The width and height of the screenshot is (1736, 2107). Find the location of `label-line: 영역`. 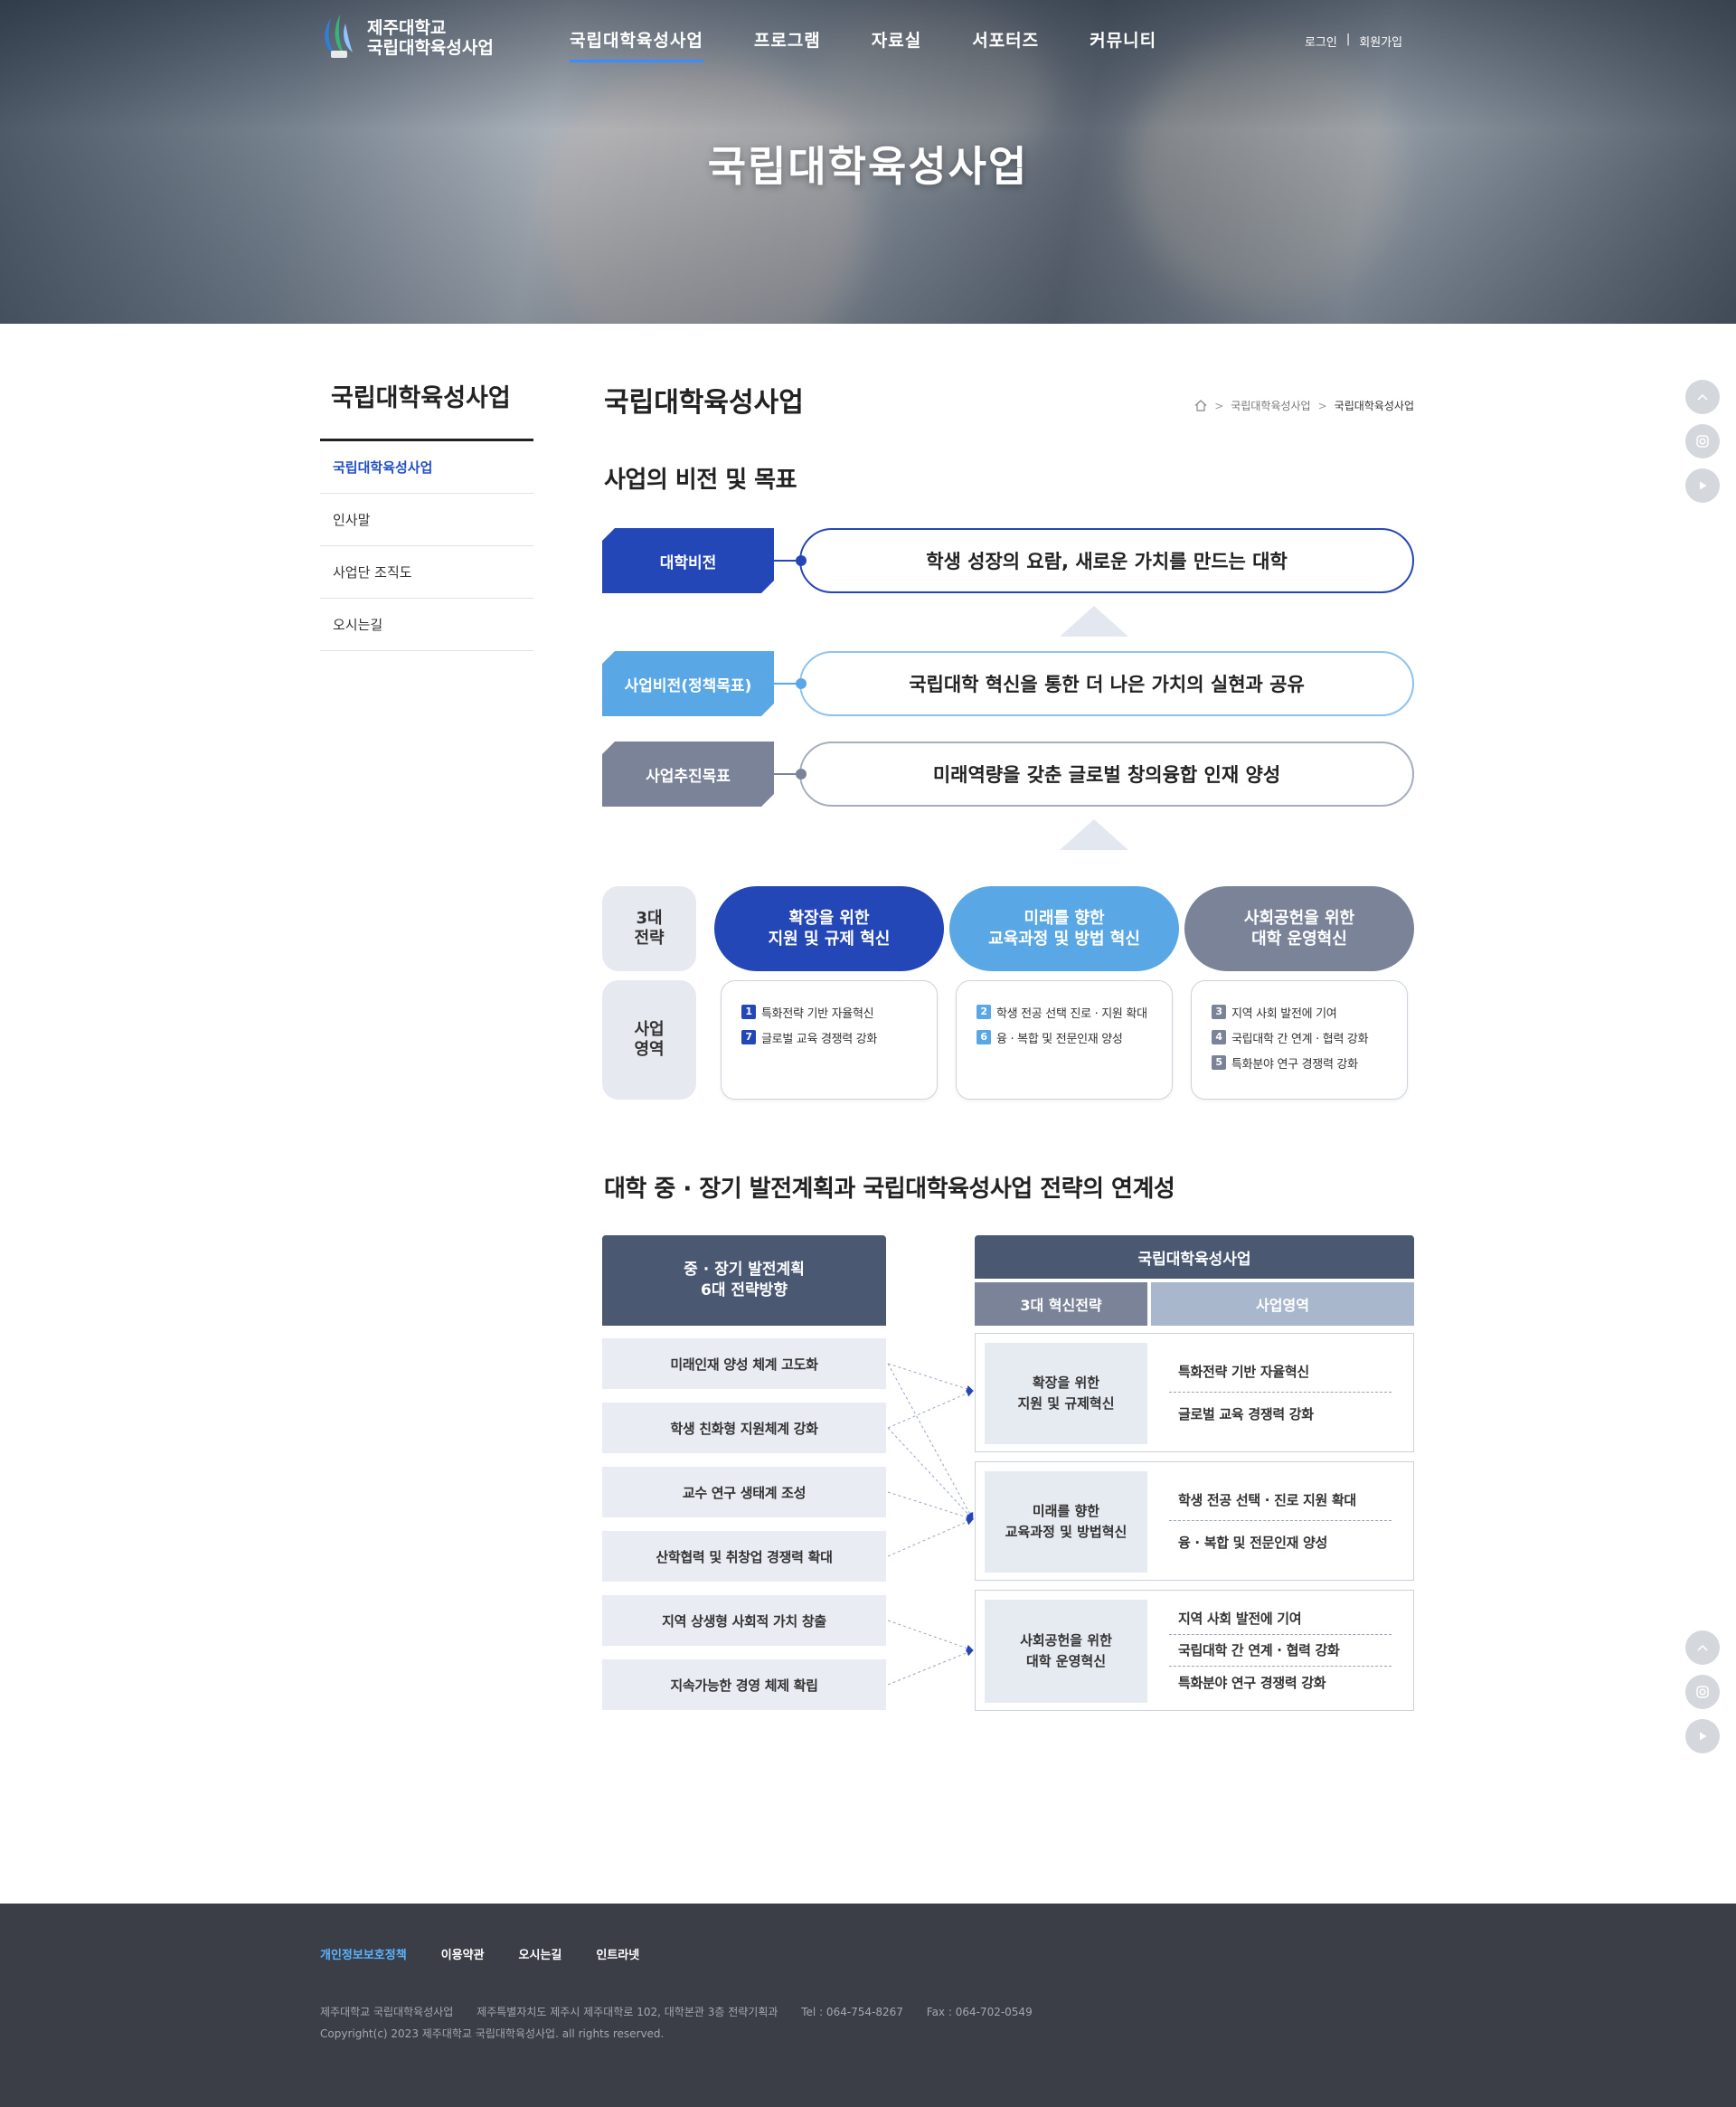

label-line: 영역 is located at coordinates (649, 1049).